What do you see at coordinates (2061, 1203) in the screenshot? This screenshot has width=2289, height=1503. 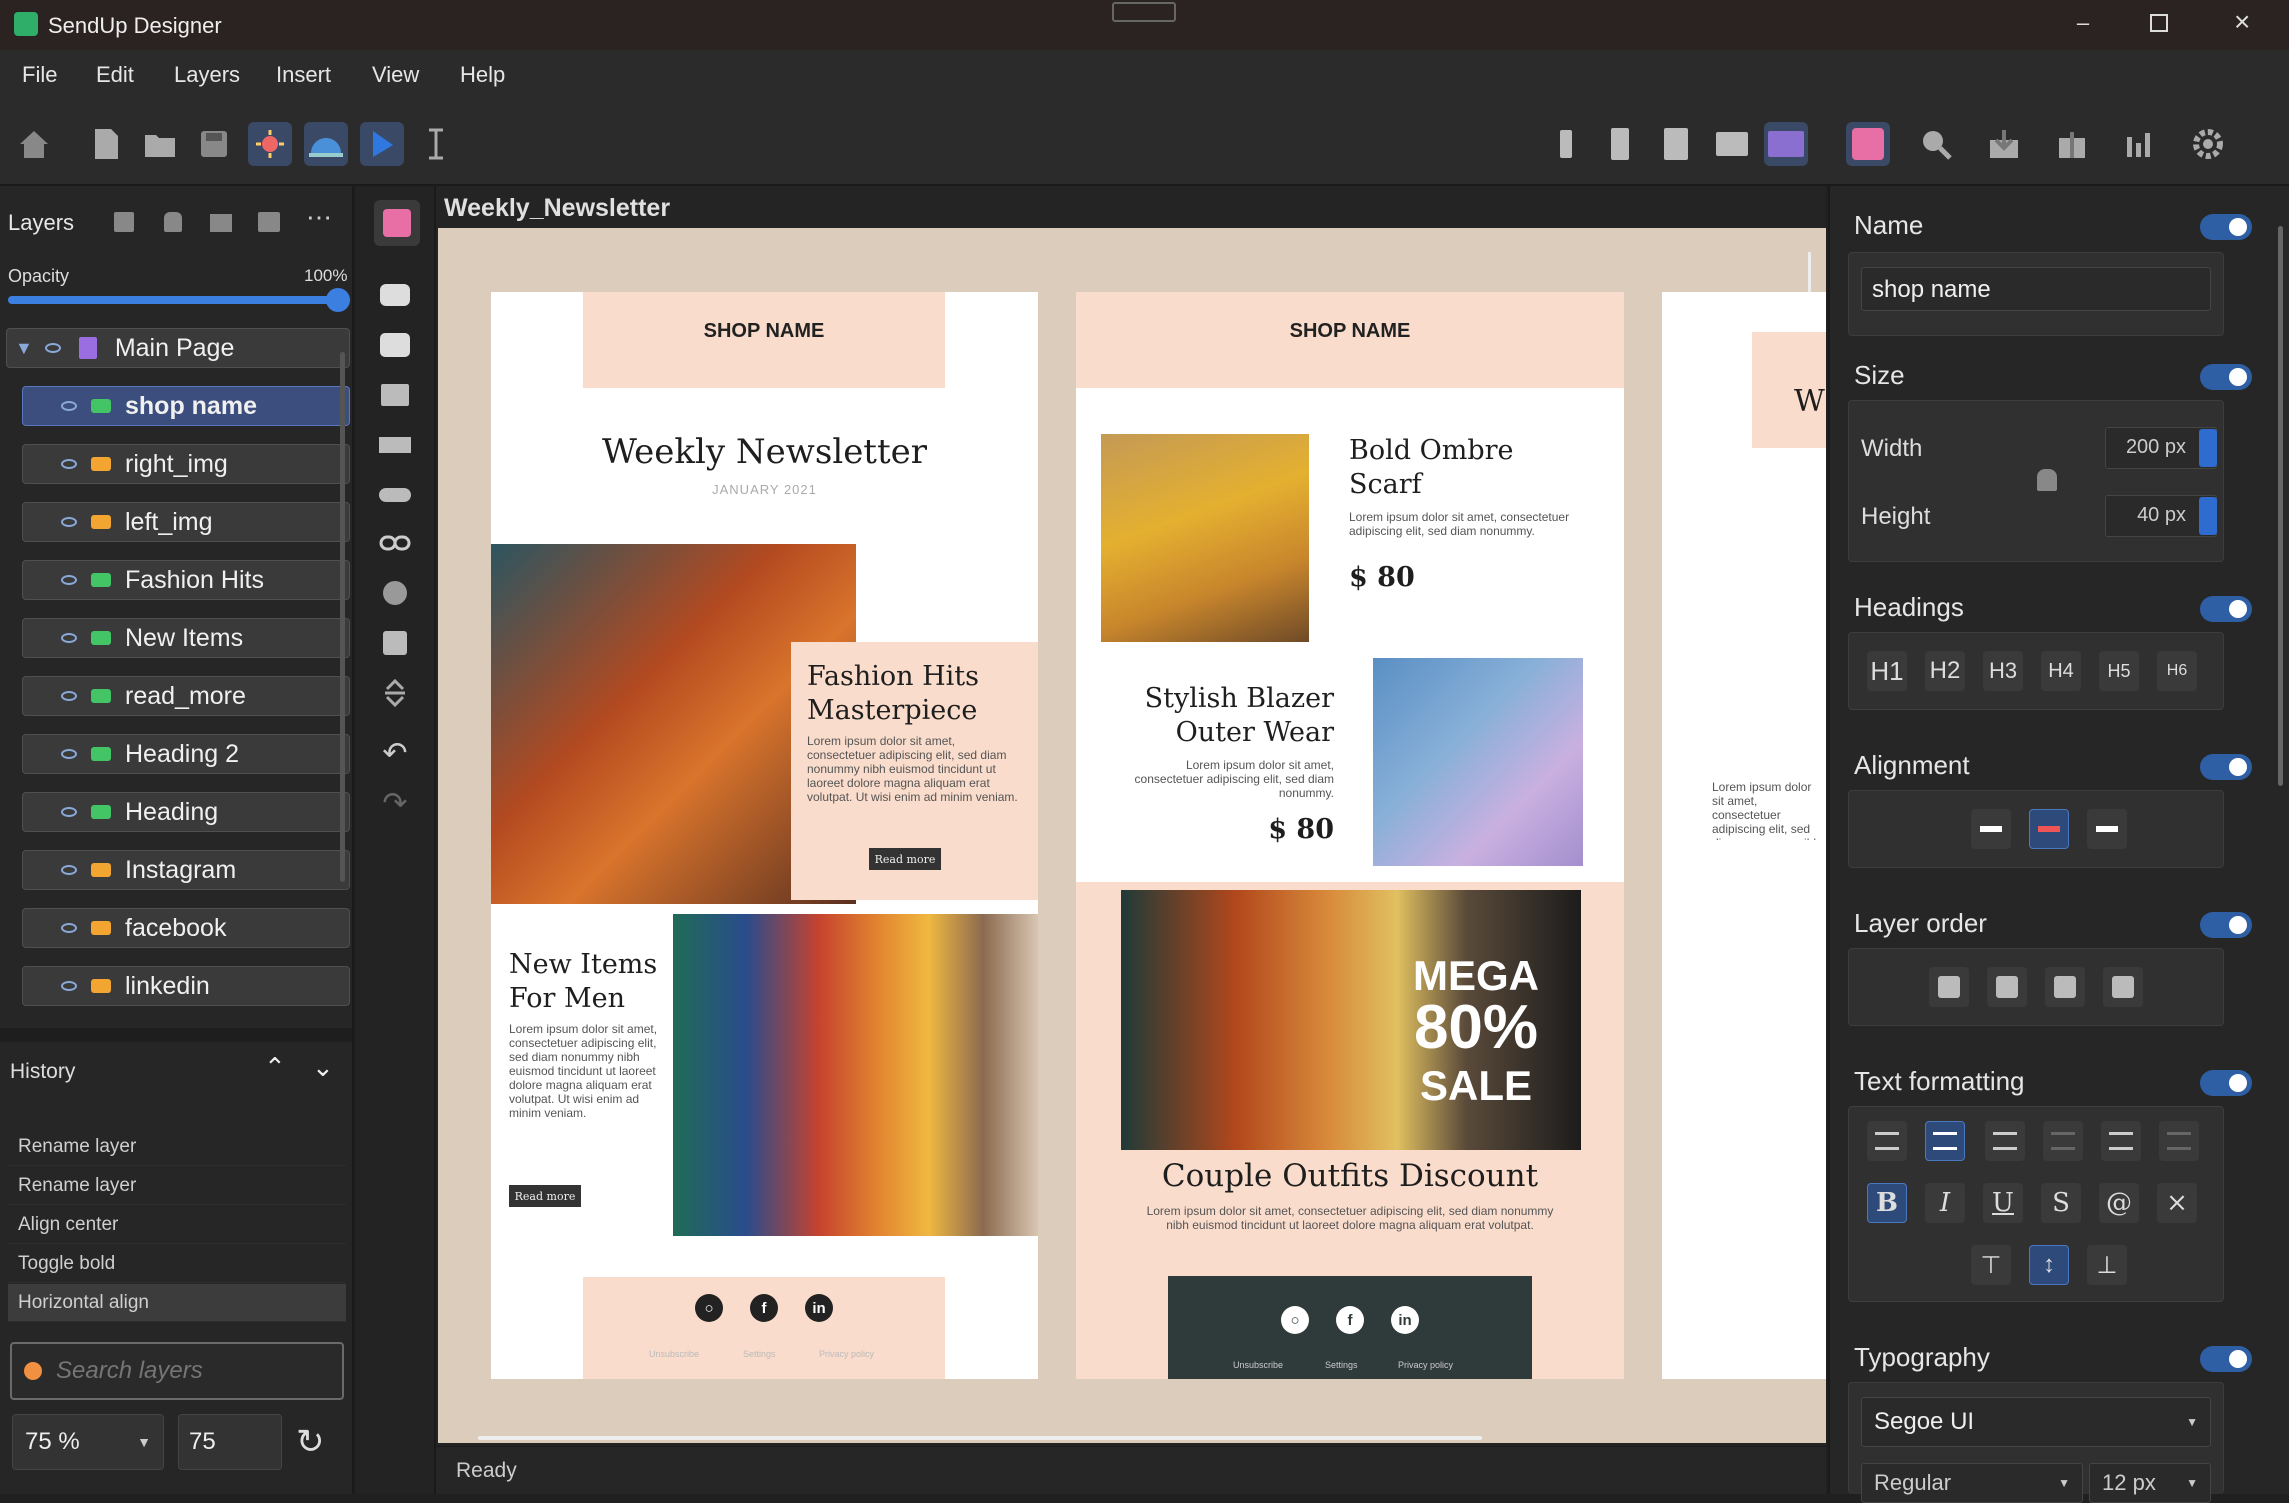 I see `strikethrough-button: S` at bounding box center [2061, 1203].